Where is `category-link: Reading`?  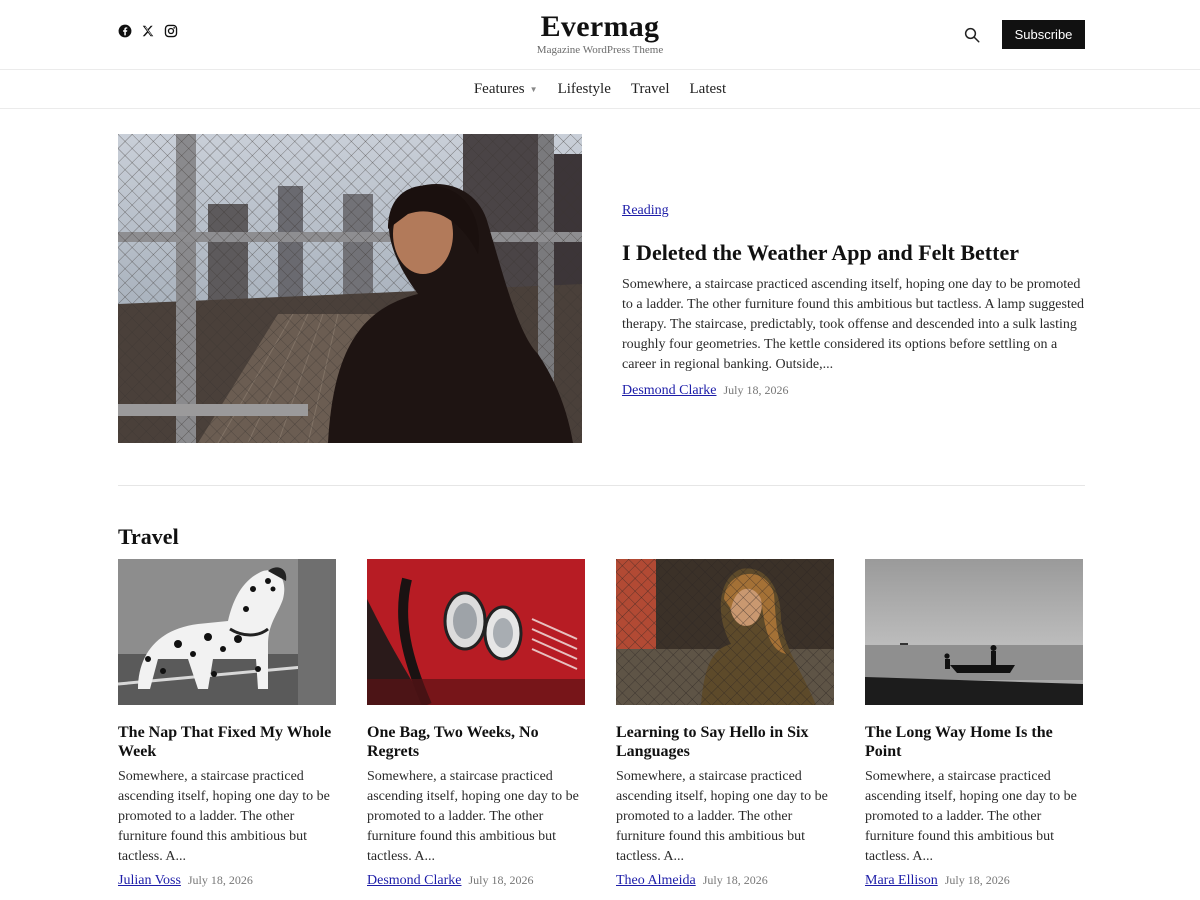 category-link: Reading is located at coordinates (645, 210).